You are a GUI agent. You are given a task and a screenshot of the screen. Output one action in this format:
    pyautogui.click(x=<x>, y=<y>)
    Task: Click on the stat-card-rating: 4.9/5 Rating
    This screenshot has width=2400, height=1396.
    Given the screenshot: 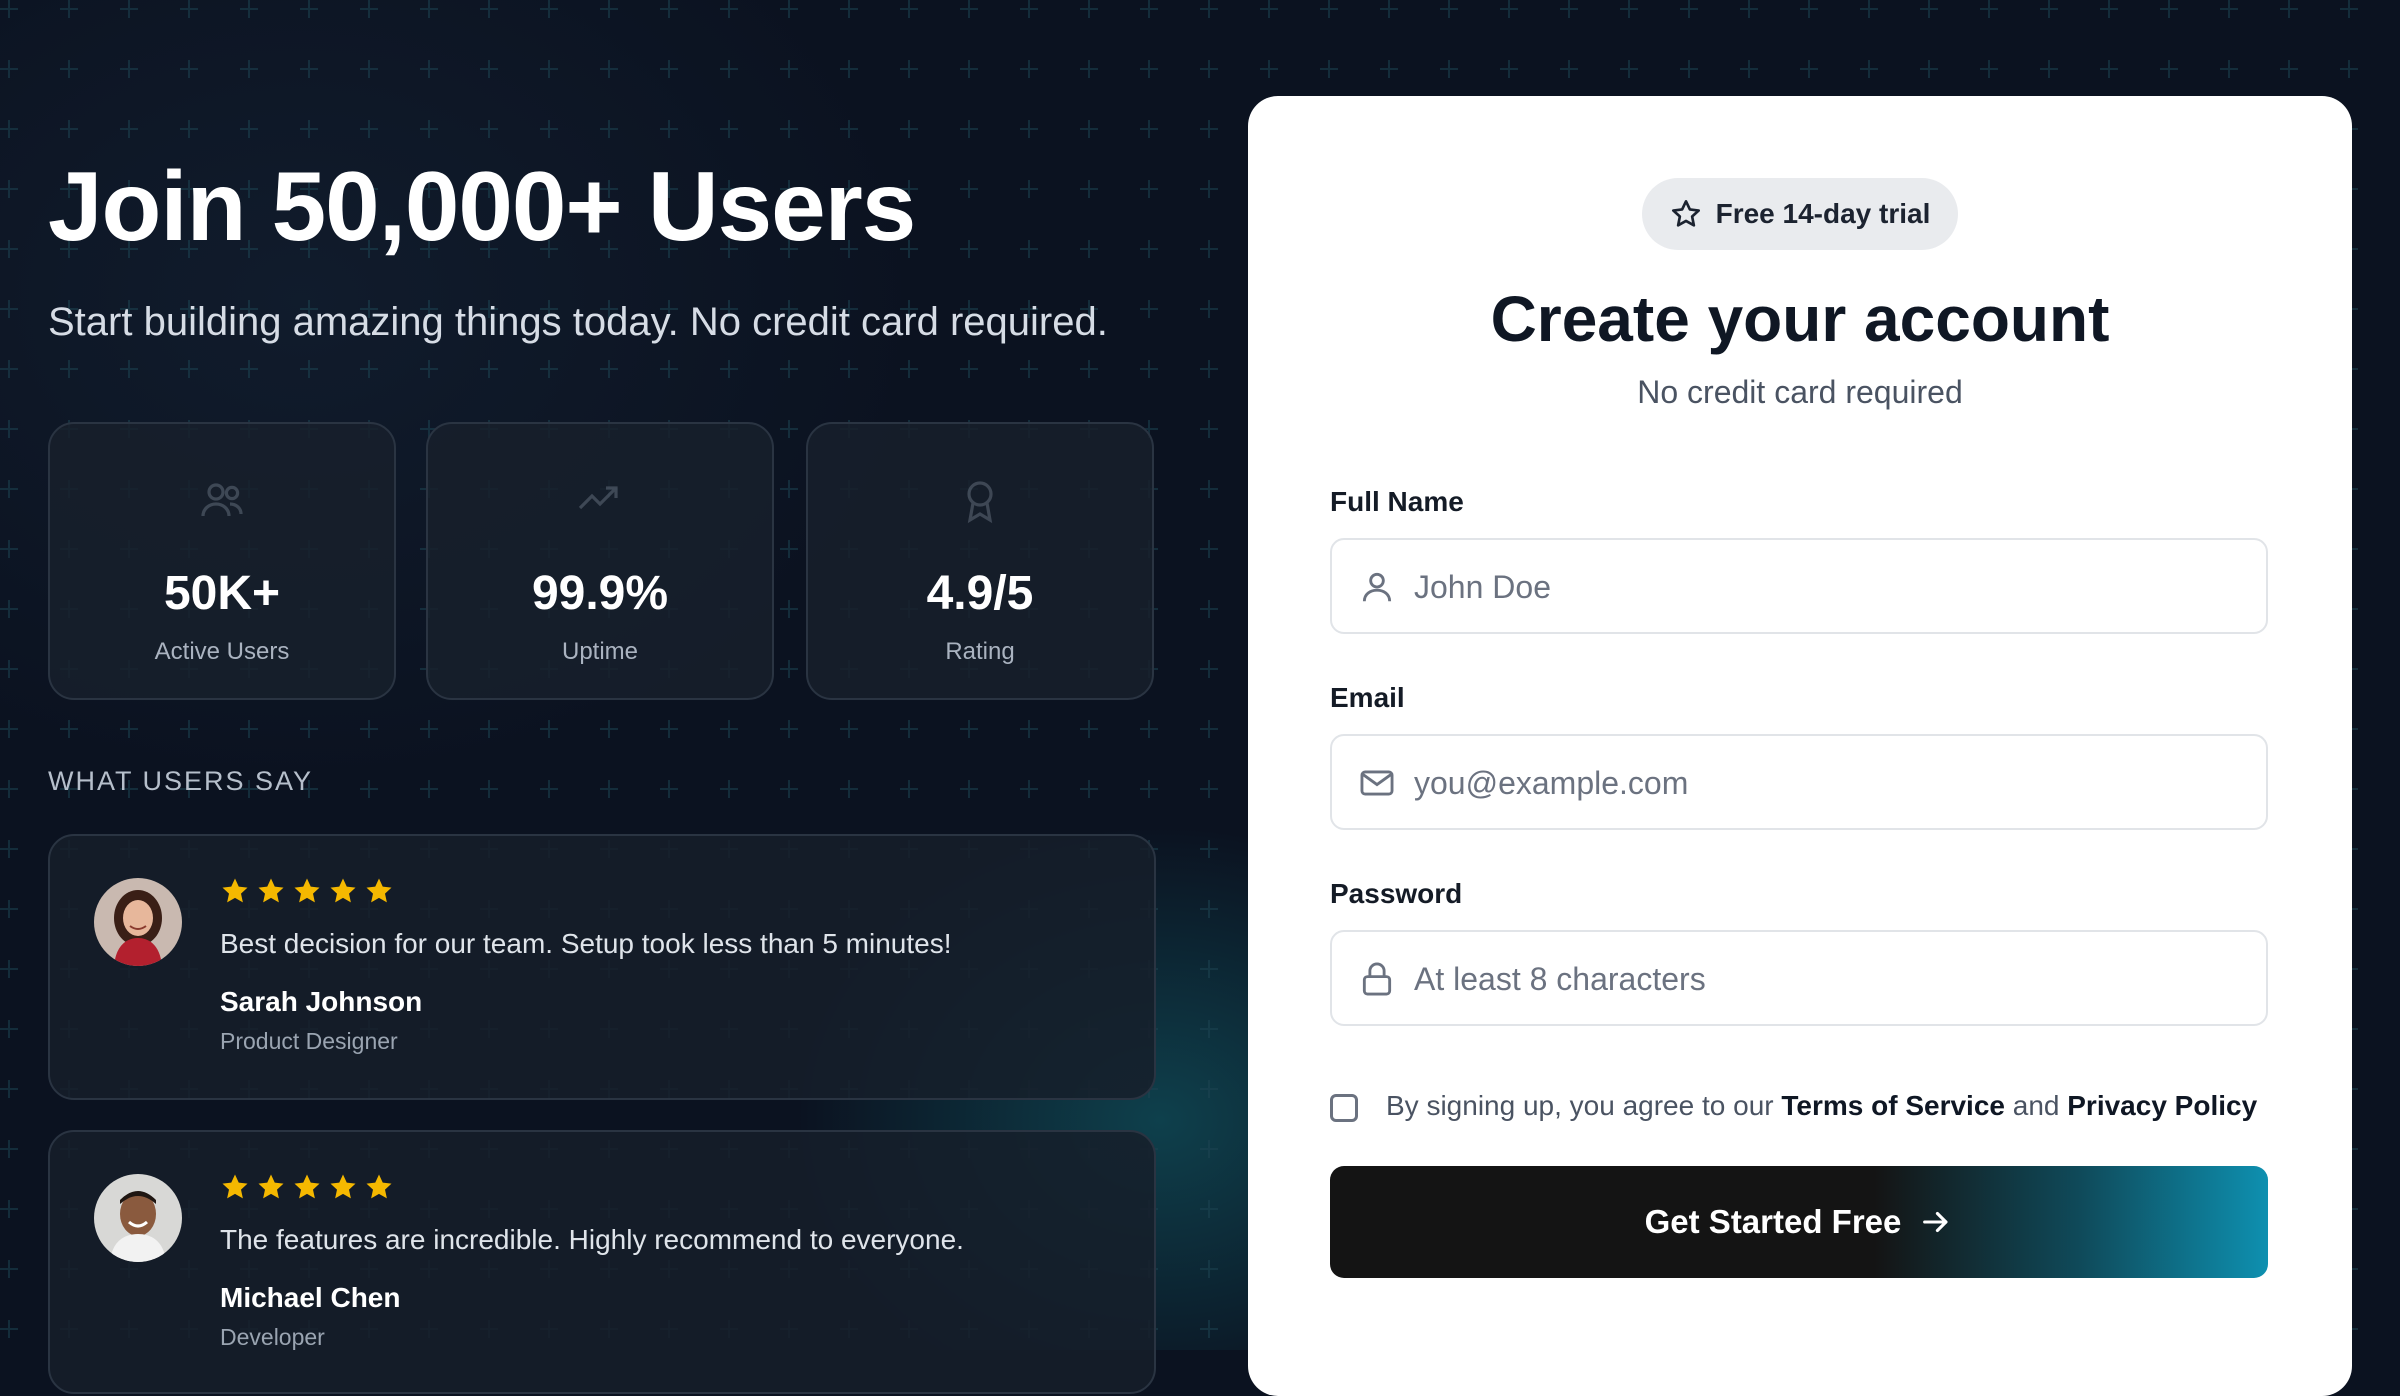 What is the action you would take?
    pyautogui.click(x=980, y=561)
    